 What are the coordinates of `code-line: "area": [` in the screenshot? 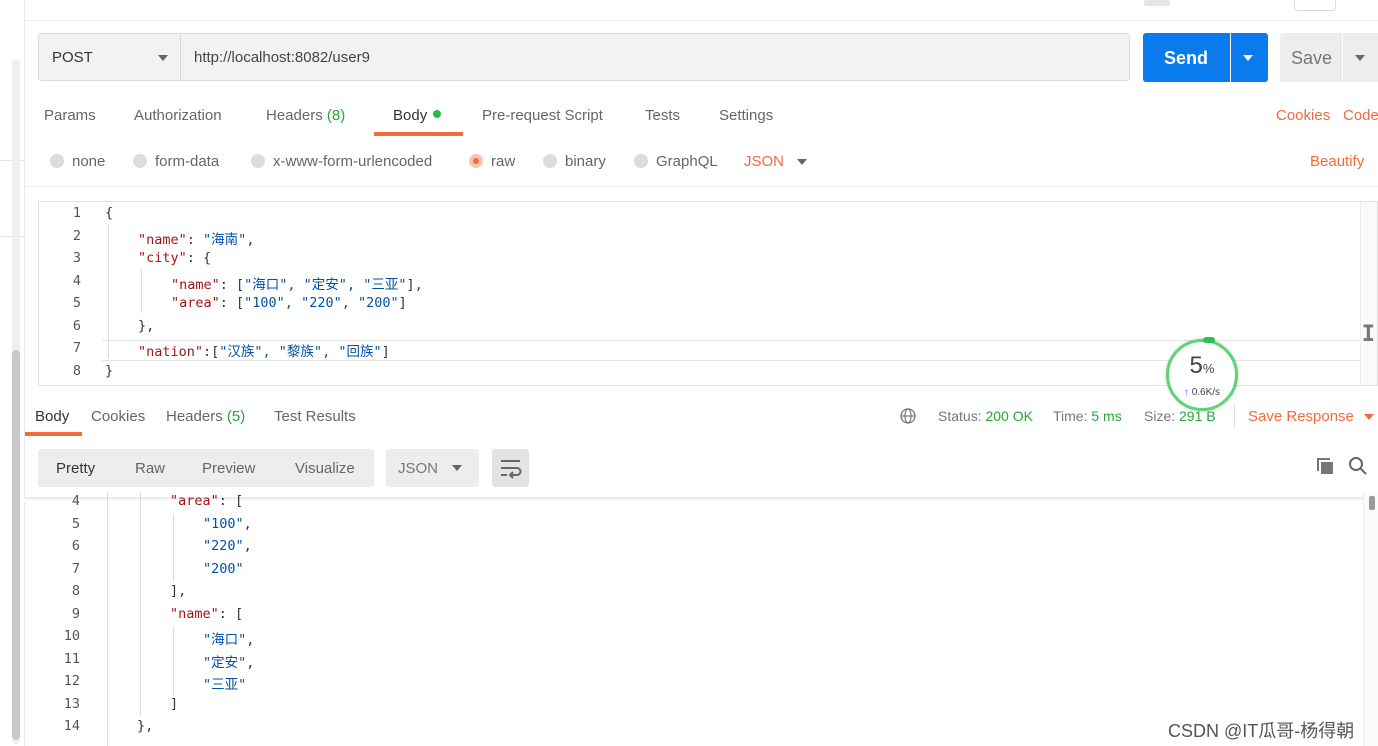 It's located at (206, 501).